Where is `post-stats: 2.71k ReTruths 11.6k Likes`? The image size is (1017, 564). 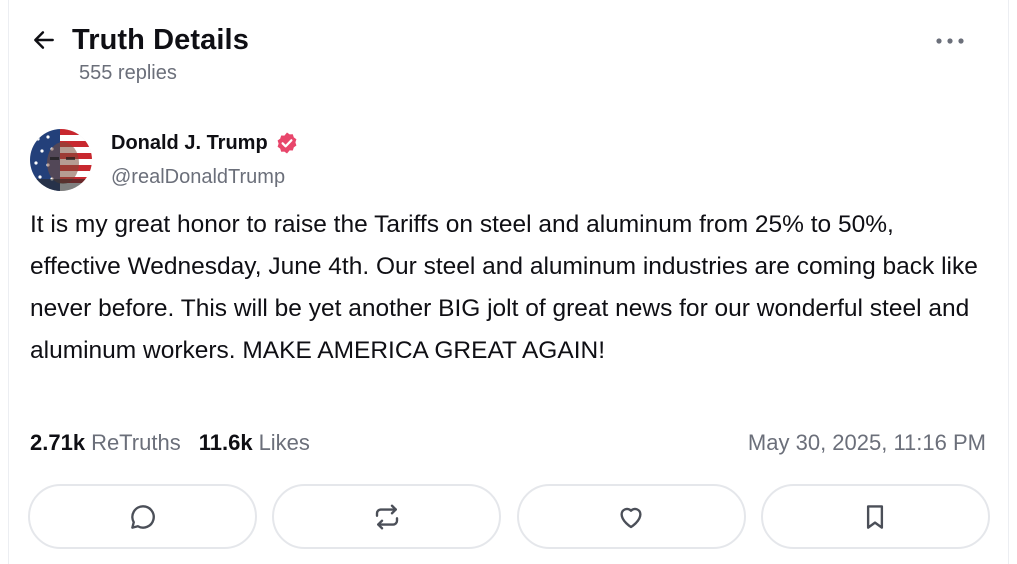 post-stats: 2.71k ReTruths 11.6k Likes is located at coordinates (179, 443).